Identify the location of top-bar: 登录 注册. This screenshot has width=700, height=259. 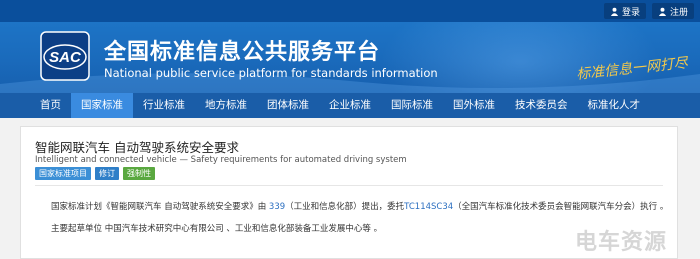
(350, 11).